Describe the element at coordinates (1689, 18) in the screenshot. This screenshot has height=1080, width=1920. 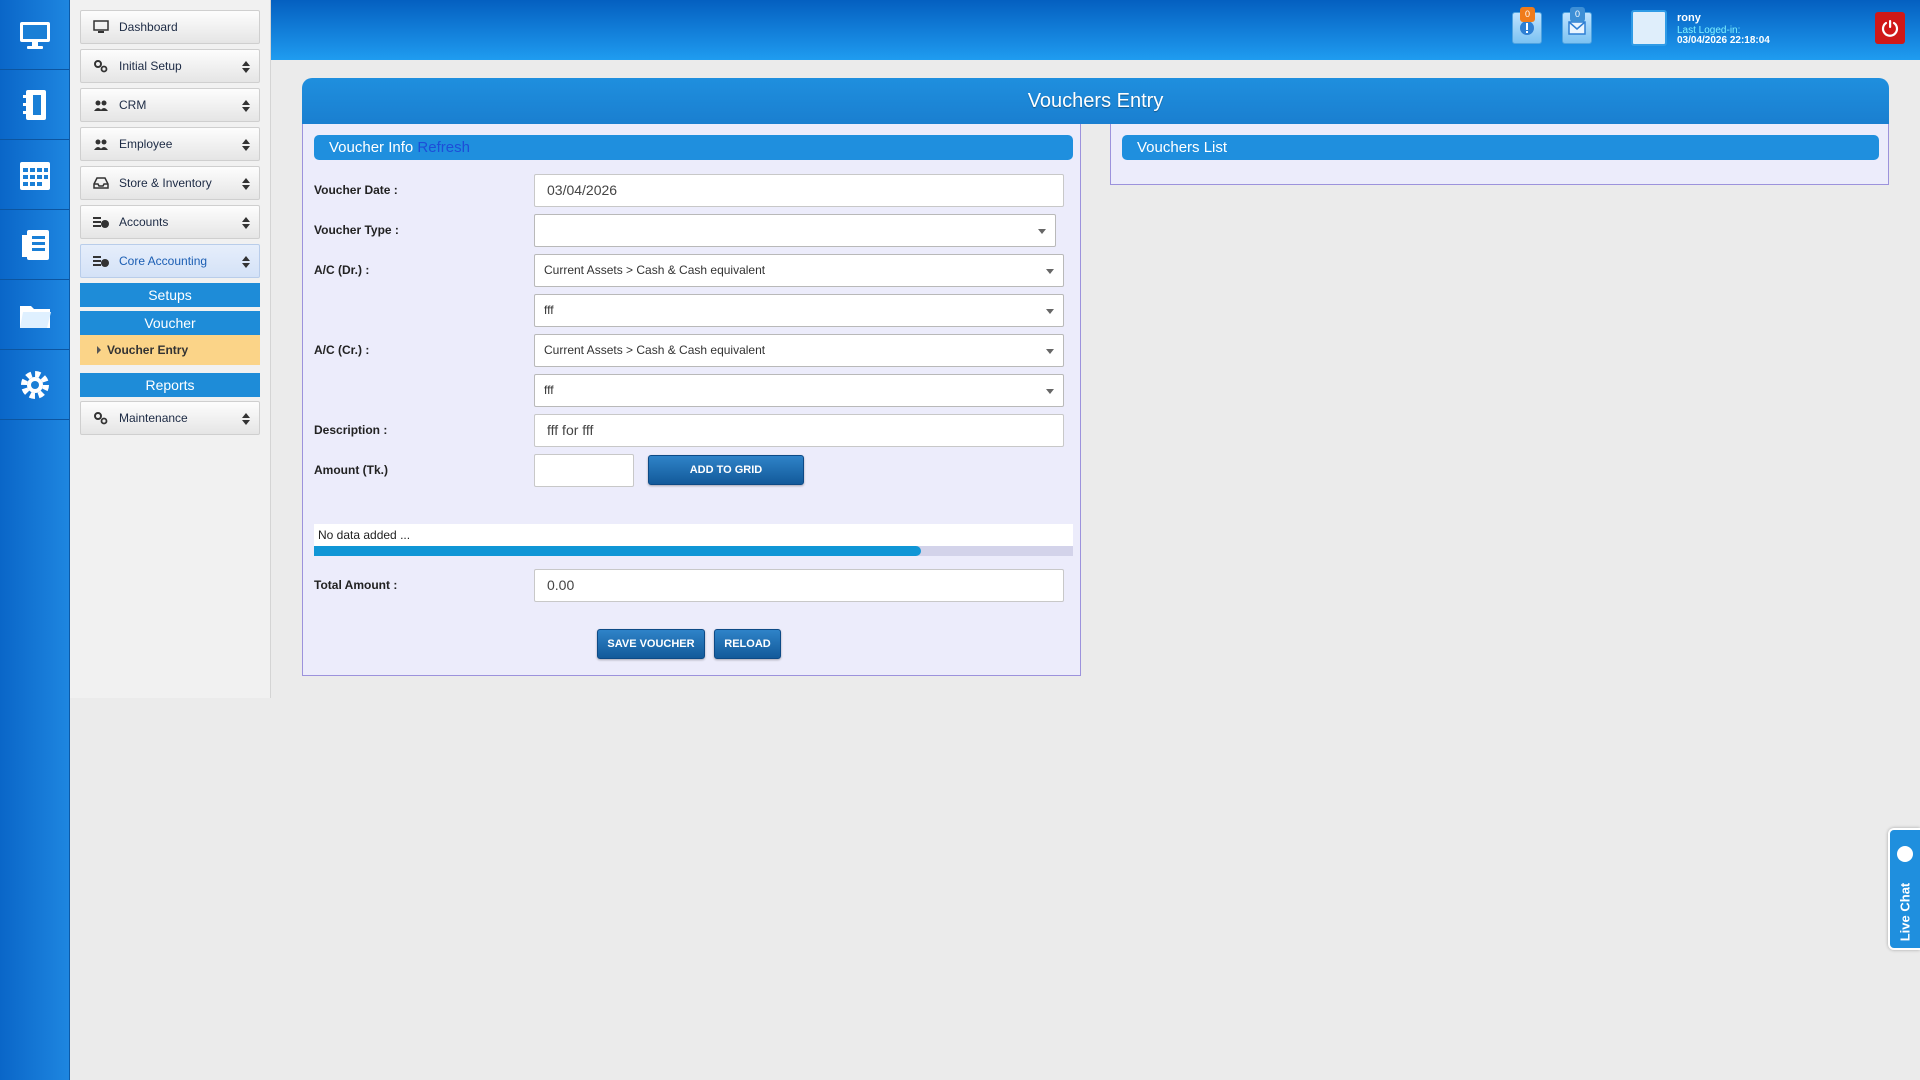
I see `user-name: rony` at that location.